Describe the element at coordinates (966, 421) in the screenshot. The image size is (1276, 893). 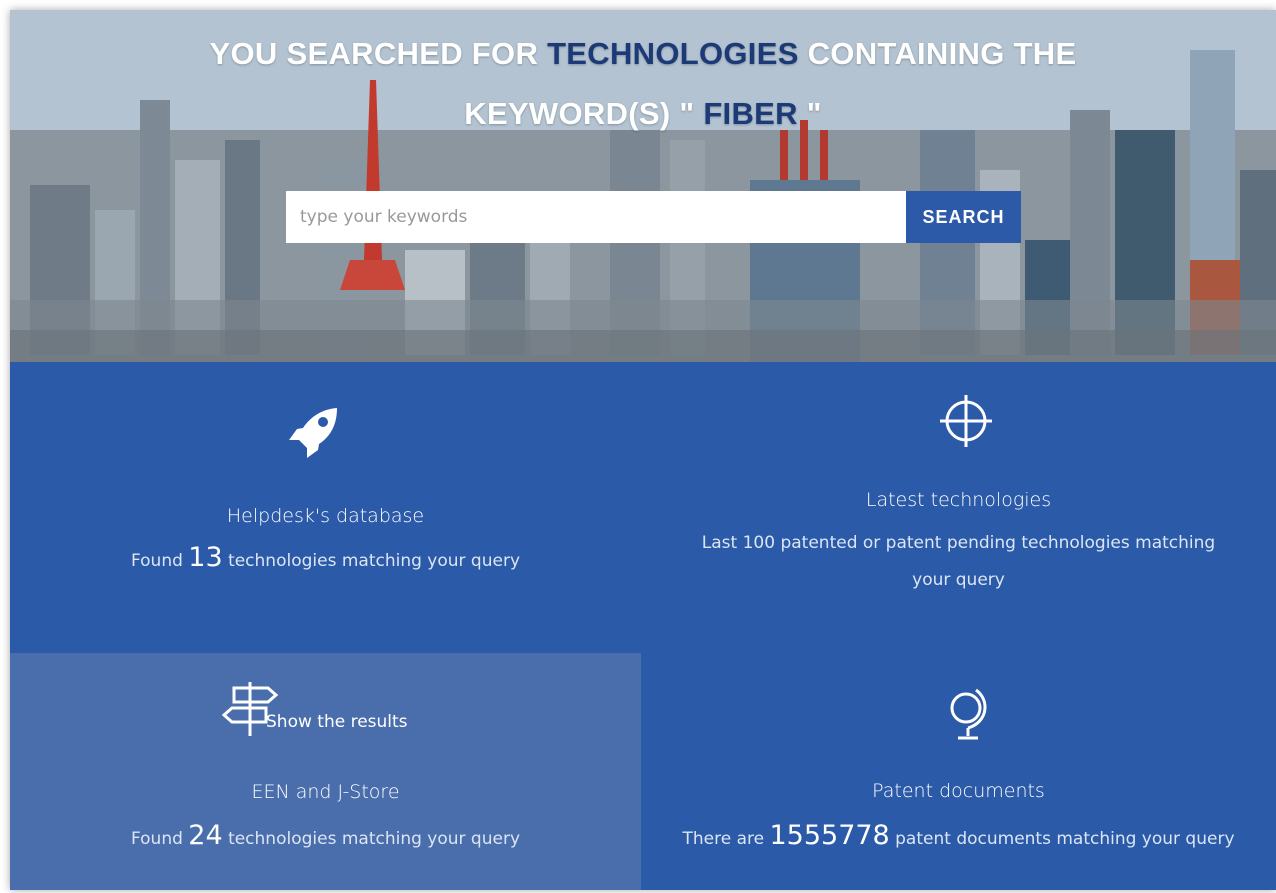
I see `crosshair-icon` at that location.